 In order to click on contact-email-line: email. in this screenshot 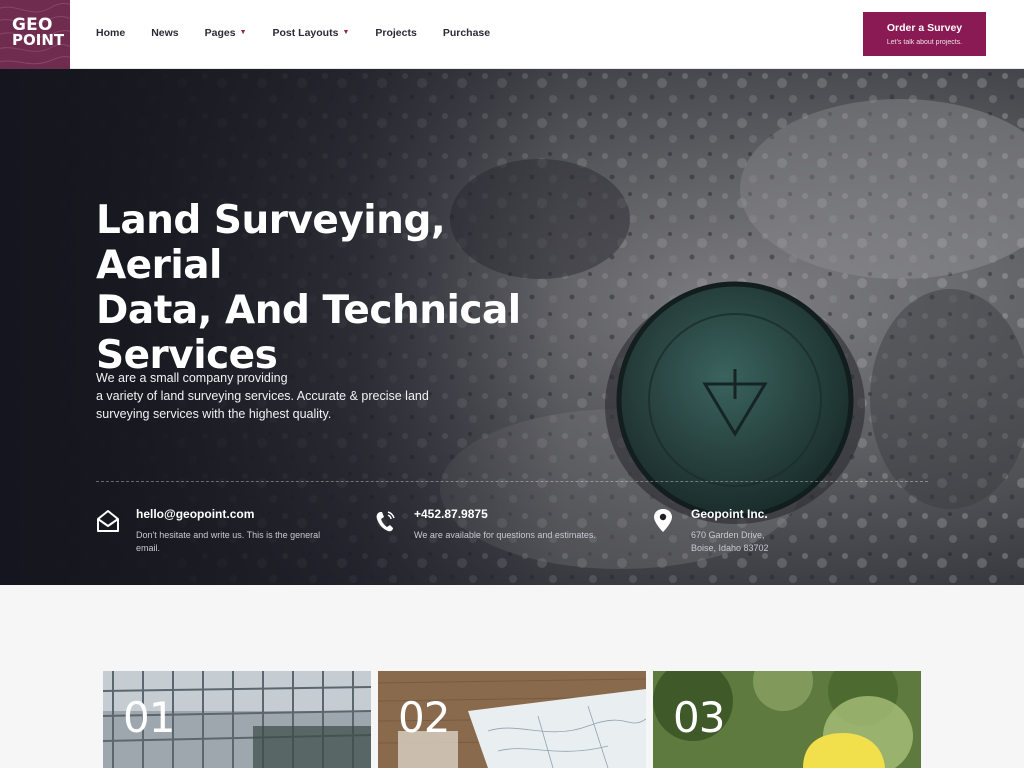, I will do `click(148, 548)`.